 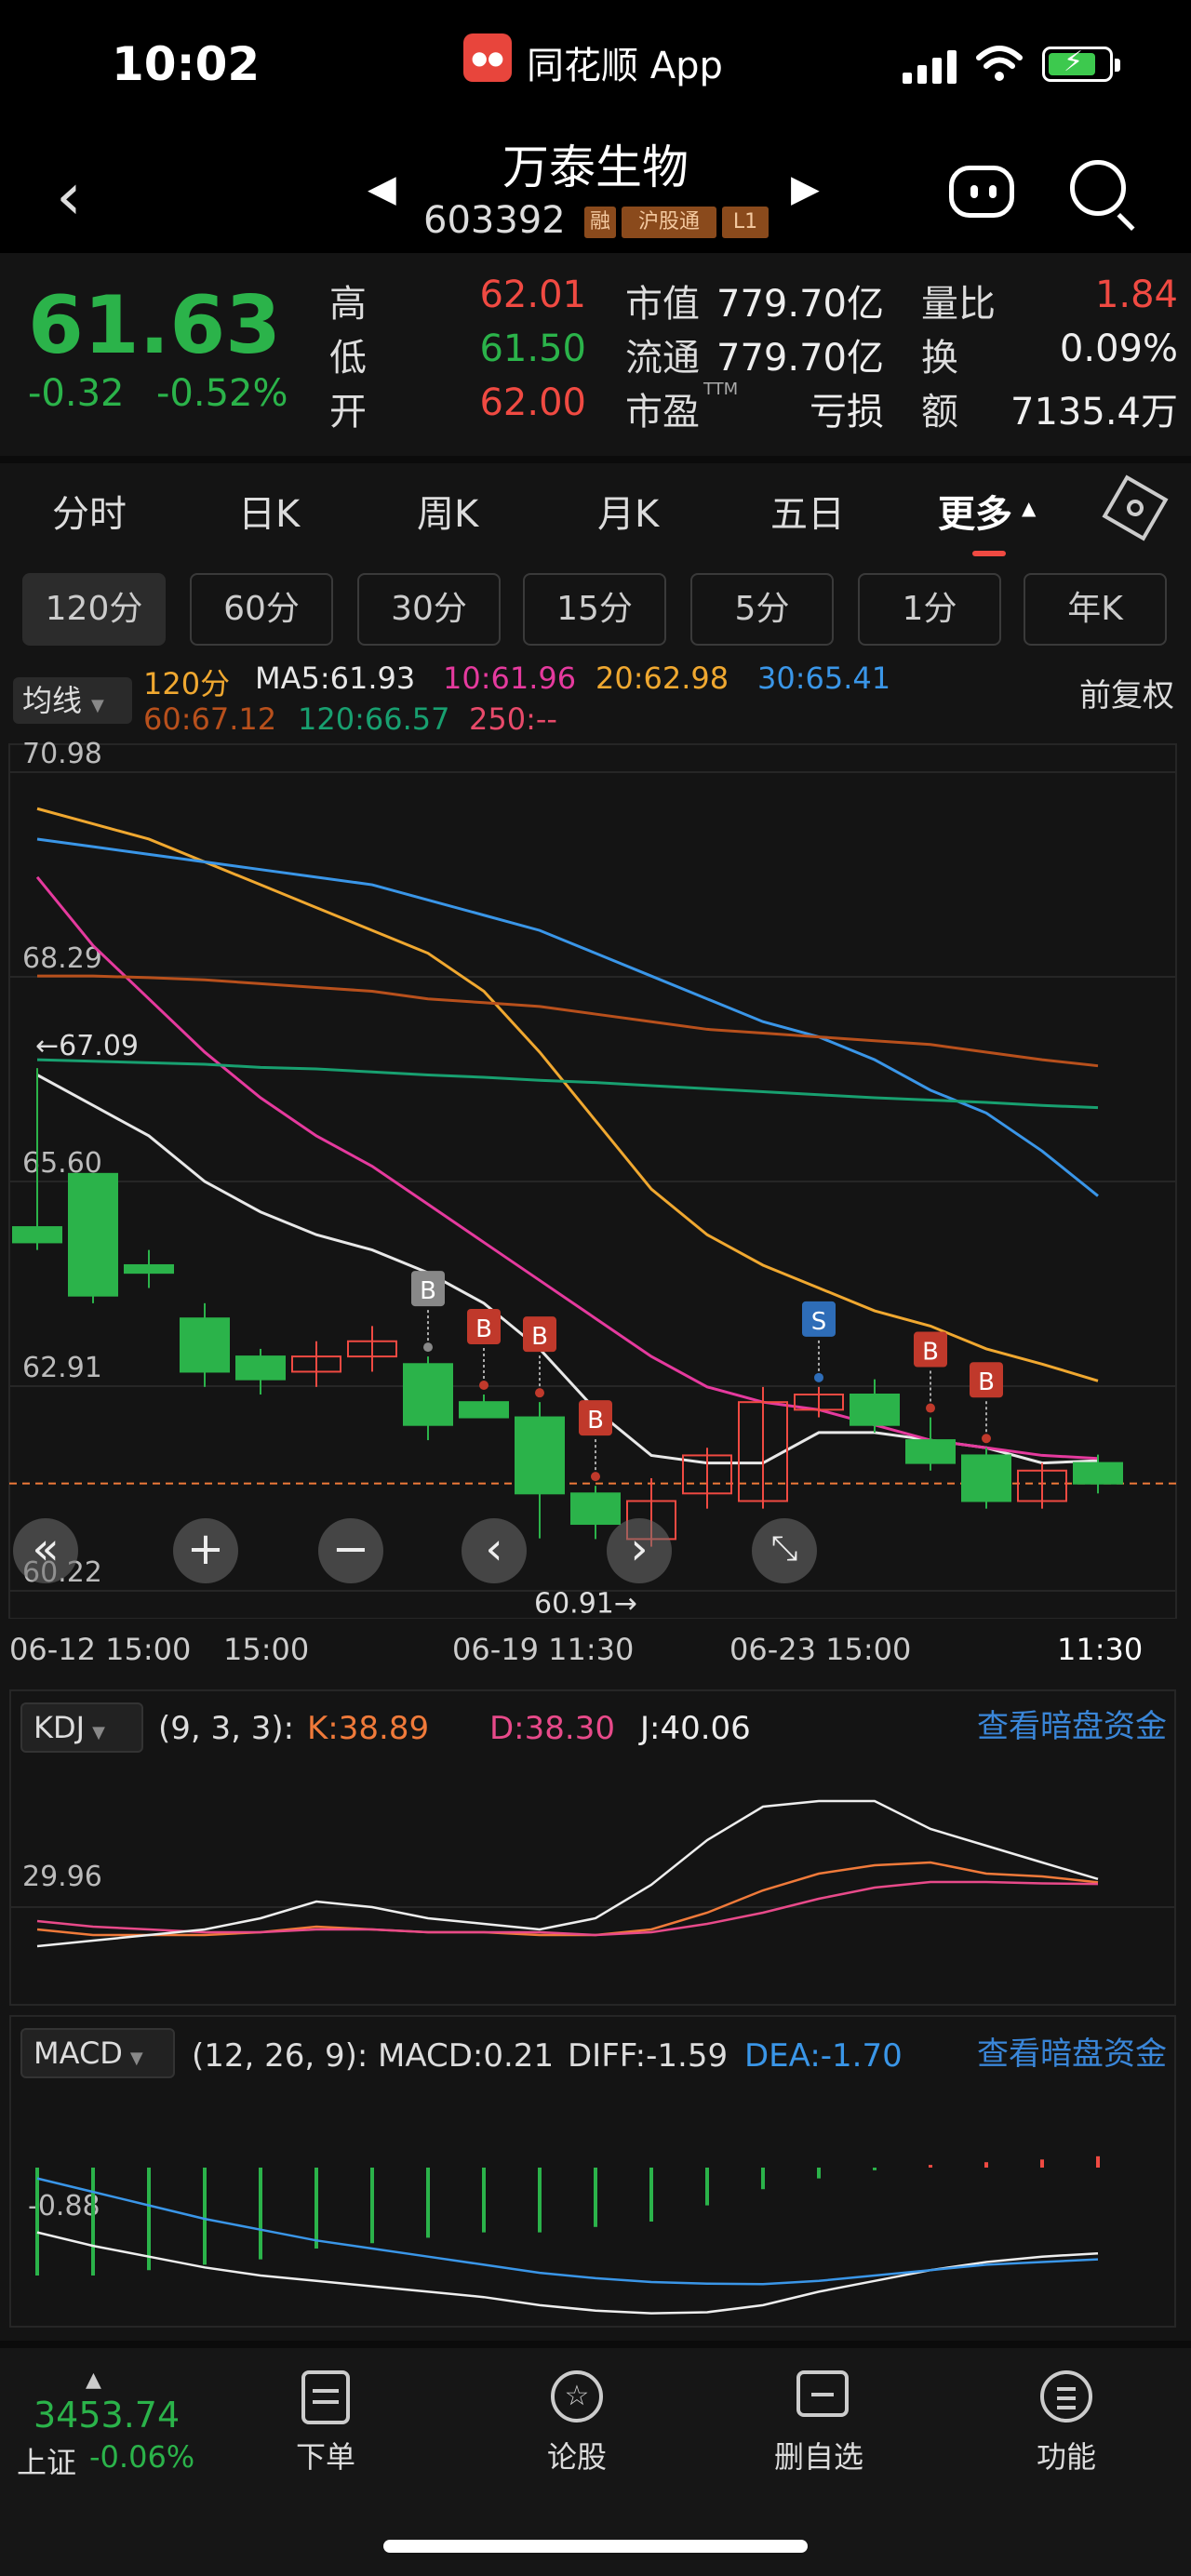 I want to click on low-price-marker: 60.91→, so click(x=585, y=1603).